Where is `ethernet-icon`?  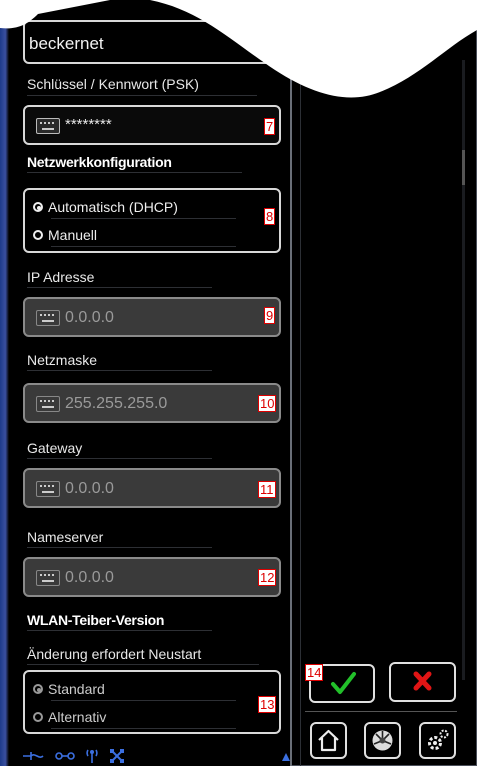 ethernet-icon is located at coordinates (33, 756).